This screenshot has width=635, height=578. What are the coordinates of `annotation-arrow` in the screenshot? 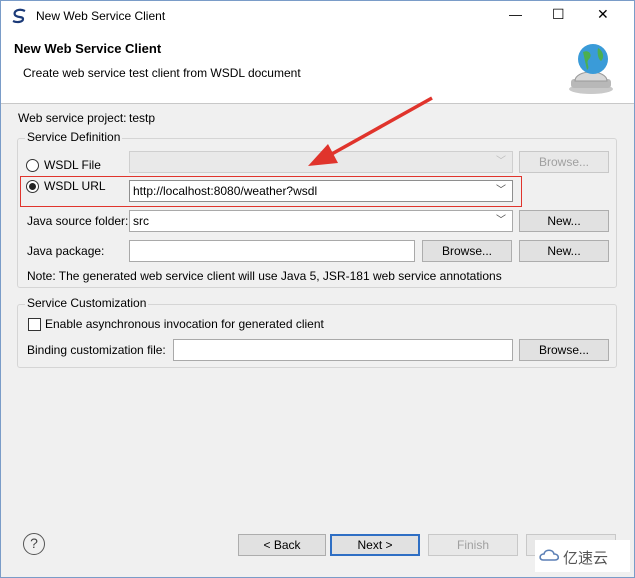 It's located at (370, 131).